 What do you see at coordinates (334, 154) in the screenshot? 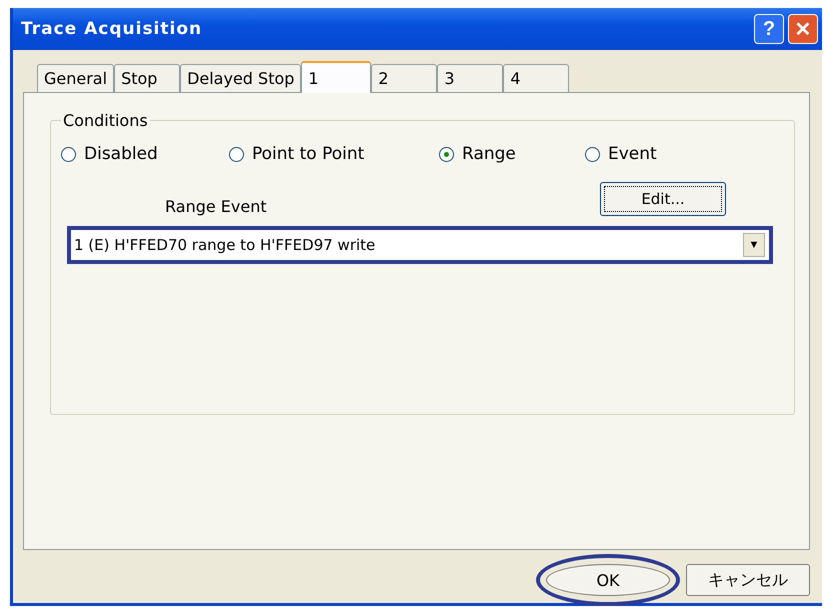
I see `radio-option: Point to Point` at bounding box center [334, 154].